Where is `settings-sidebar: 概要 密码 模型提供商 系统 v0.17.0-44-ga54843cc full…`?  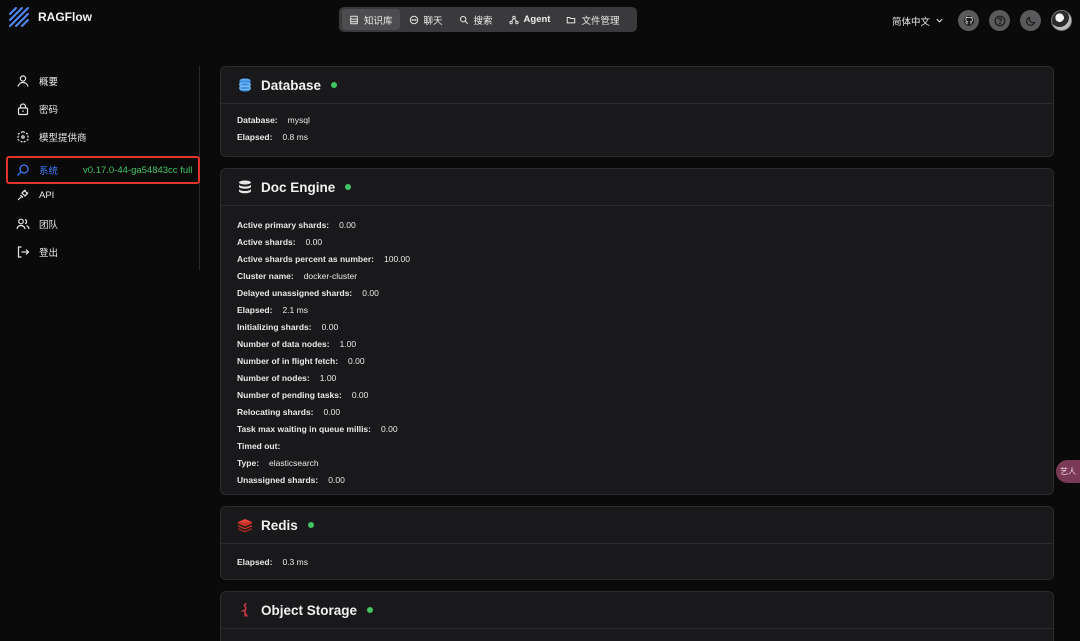 settings-sidebar: 概要 密码 模型提供商 系统 v0.17.0-44-ga54843cc full… is located at coordinates (100, 168).